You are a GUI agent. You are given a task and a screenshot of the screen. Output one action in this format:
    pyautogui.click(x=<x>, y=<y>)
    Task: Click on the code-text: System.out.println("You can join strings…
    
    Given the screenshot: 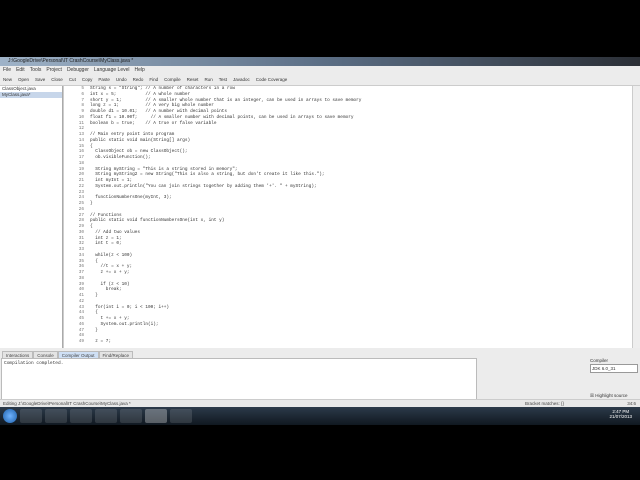 What is the action you would take?
    pyautogui.click(x=203, y=186)
    